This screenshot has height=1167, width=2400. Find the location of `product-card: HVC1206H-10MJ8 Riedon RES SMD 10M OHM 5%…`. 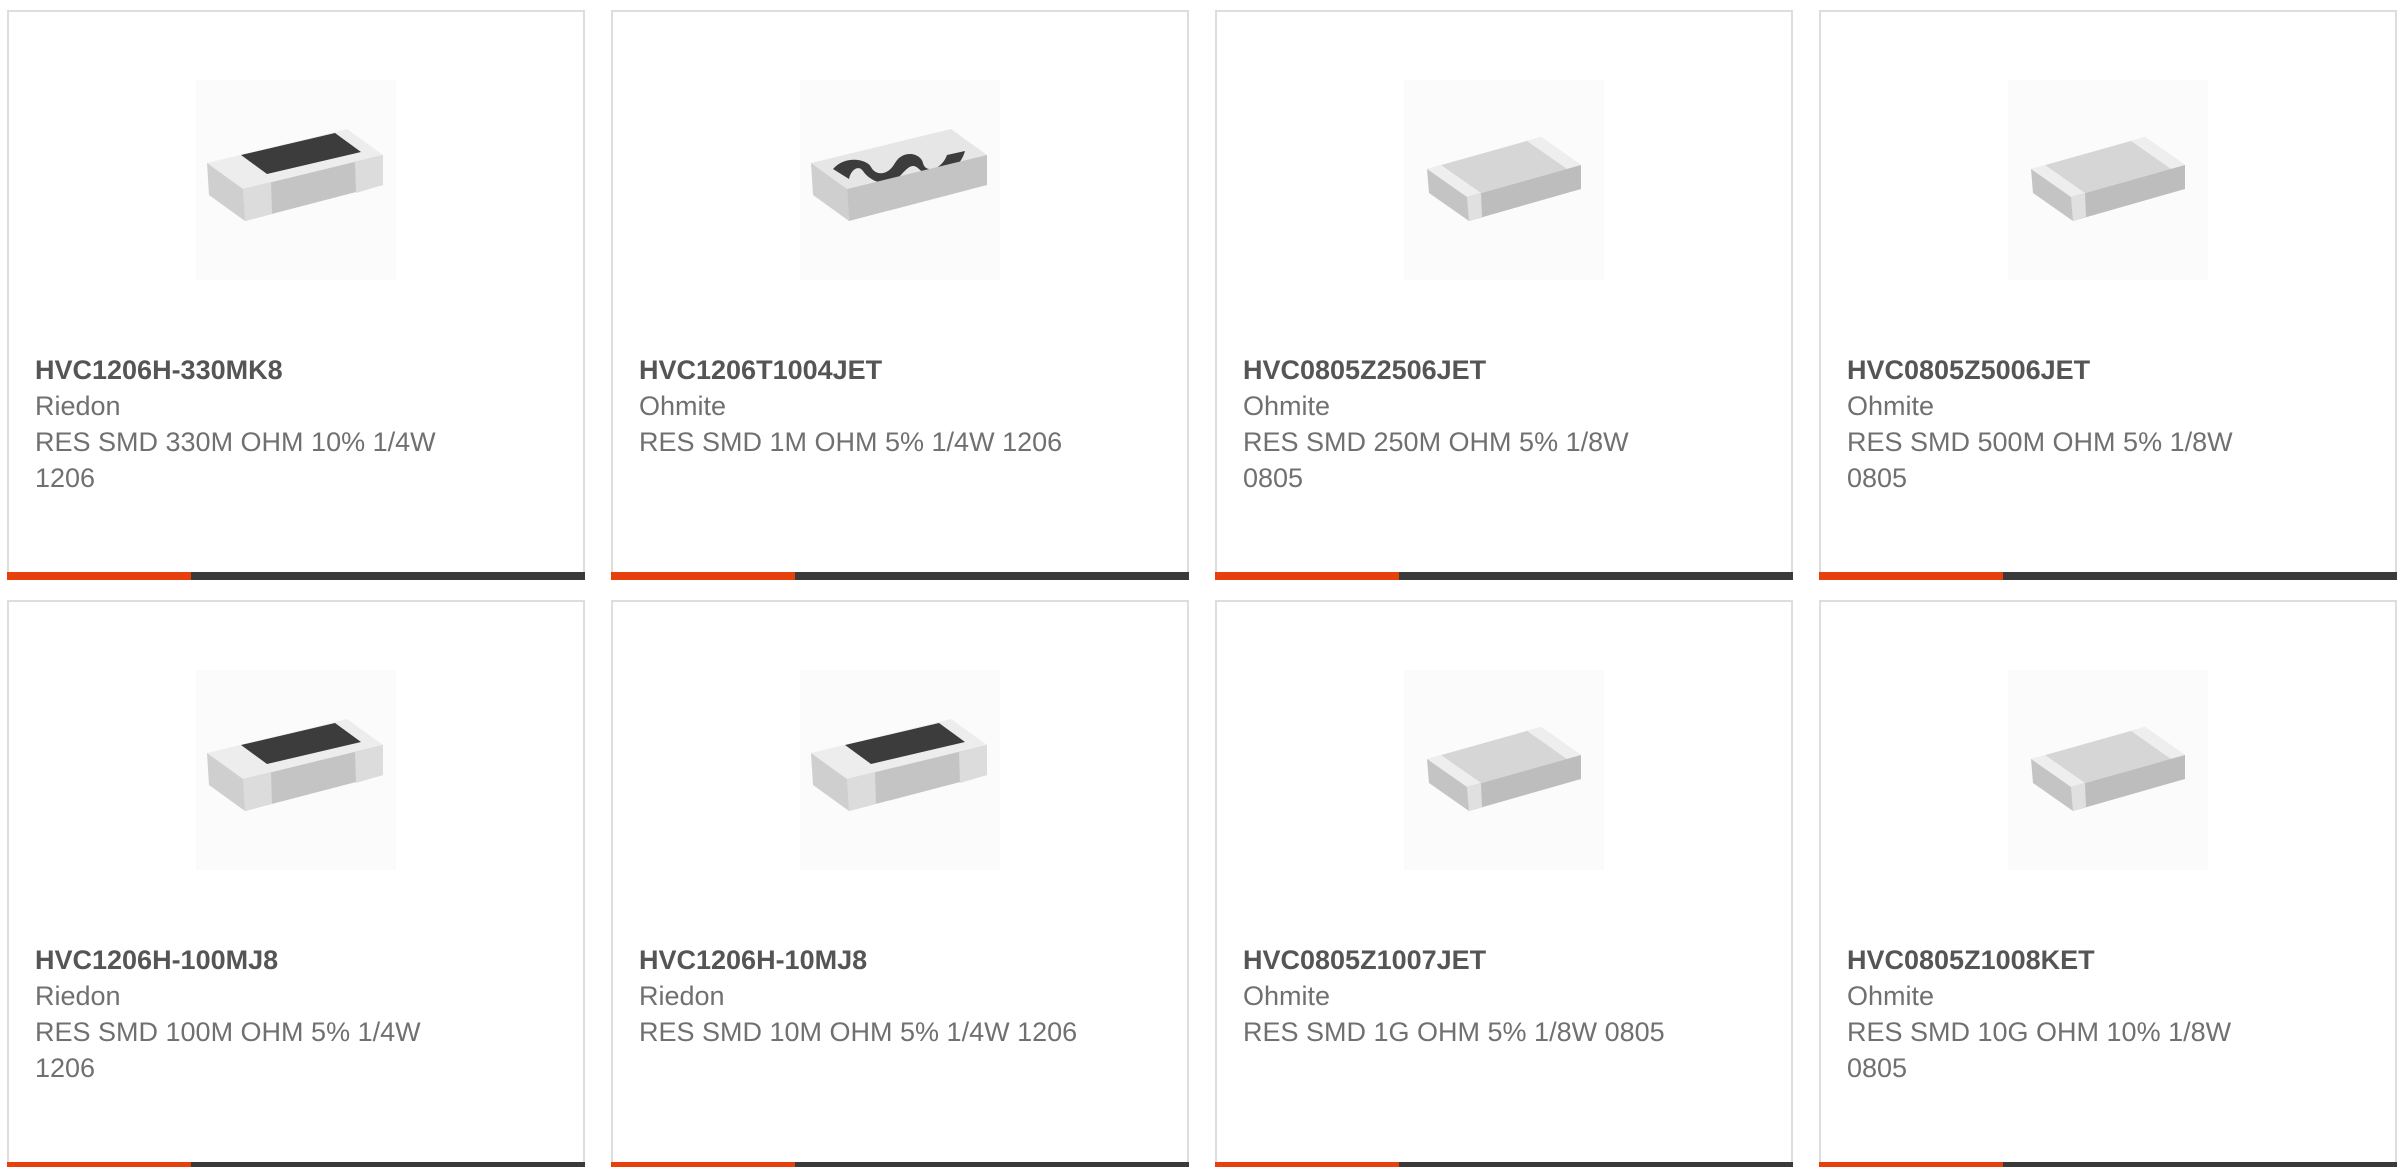

product-card: HVC1206H-10MJ8 Riedon RES SMD 10M OHM 5%… is located at coordinates (900, 883).